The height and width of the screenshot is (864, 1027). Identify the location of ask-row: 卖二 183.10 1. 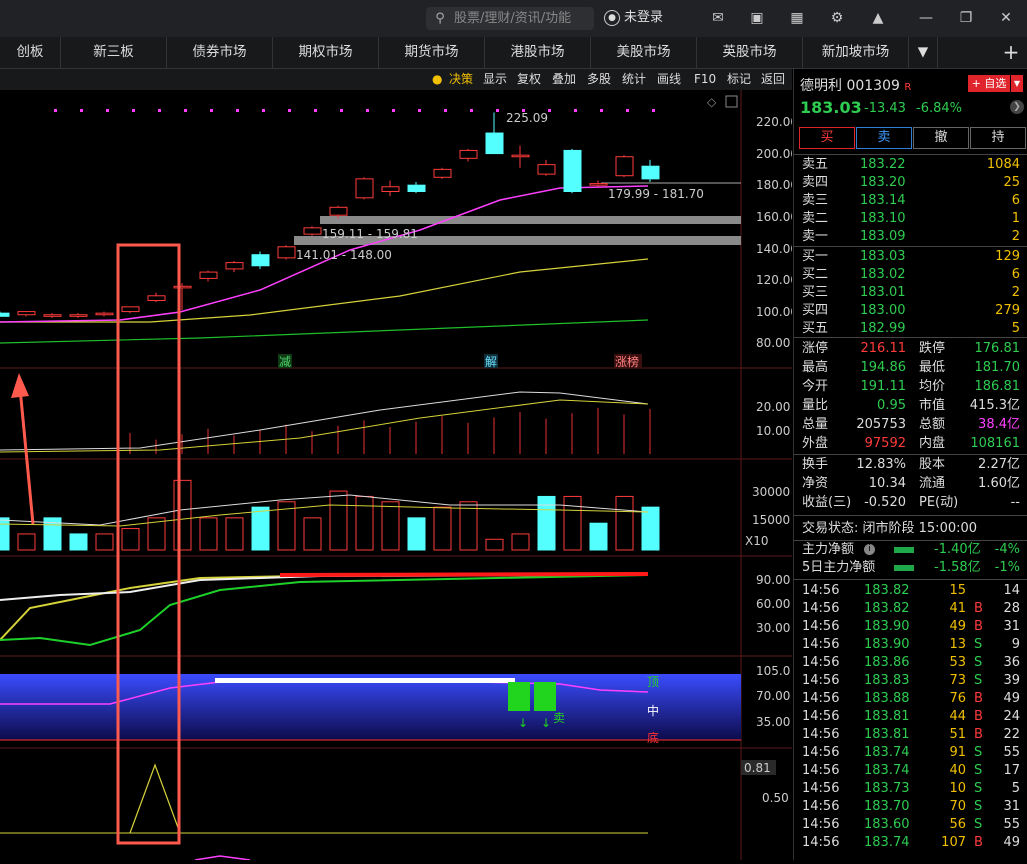
(910, 219).